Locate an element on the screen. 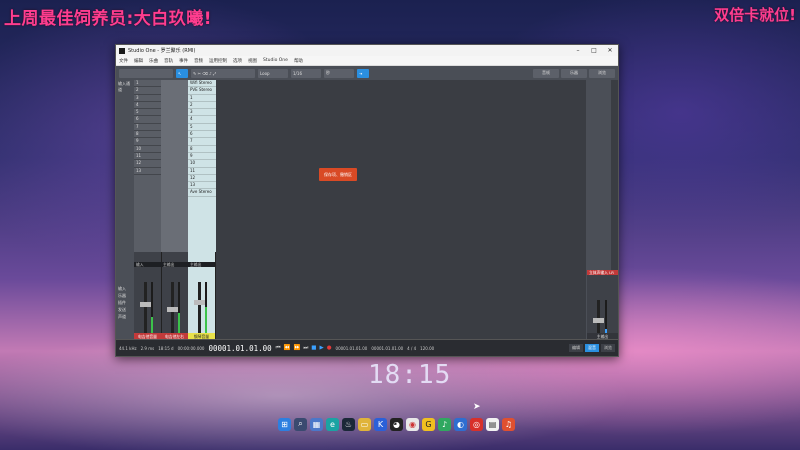 The image size is (800, 450). menu-track: 音轨 is located at coordinates (168, 61).